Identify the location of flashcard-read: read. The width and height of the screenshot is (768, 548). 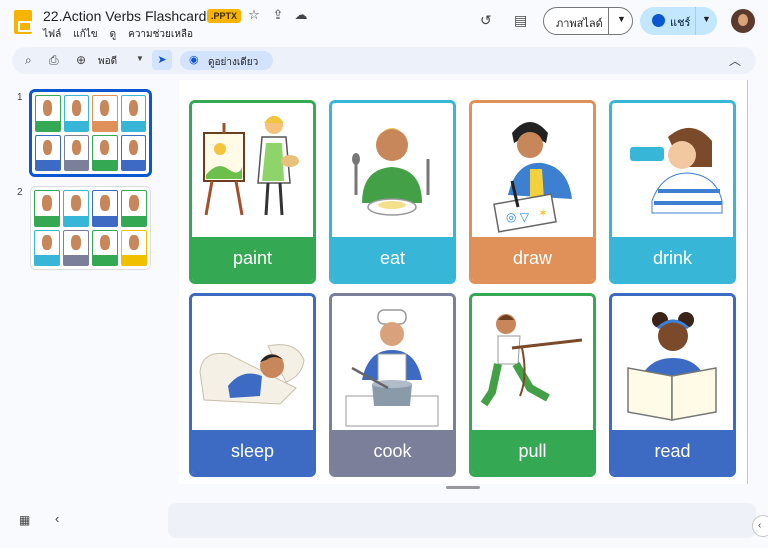
(672, 385).